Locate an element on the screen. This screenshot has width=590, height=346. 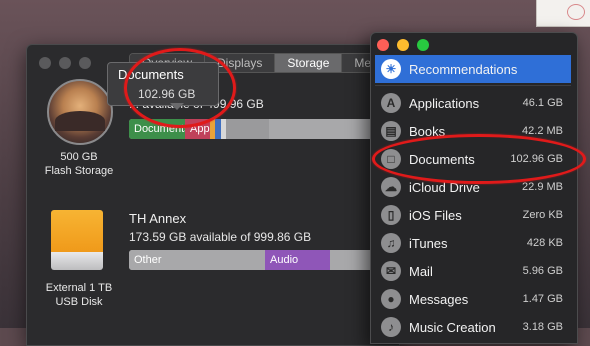
sidebar-item-recommendations: ☀ Recommendations is located at coordinates (473, 69).